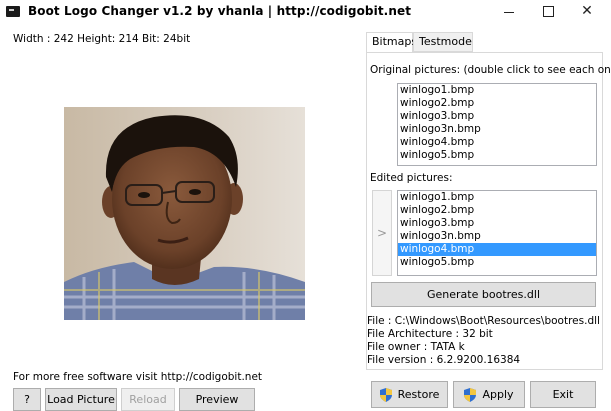  I want to click on original-list-item: winlogo5.bmp, so click(497, 155).